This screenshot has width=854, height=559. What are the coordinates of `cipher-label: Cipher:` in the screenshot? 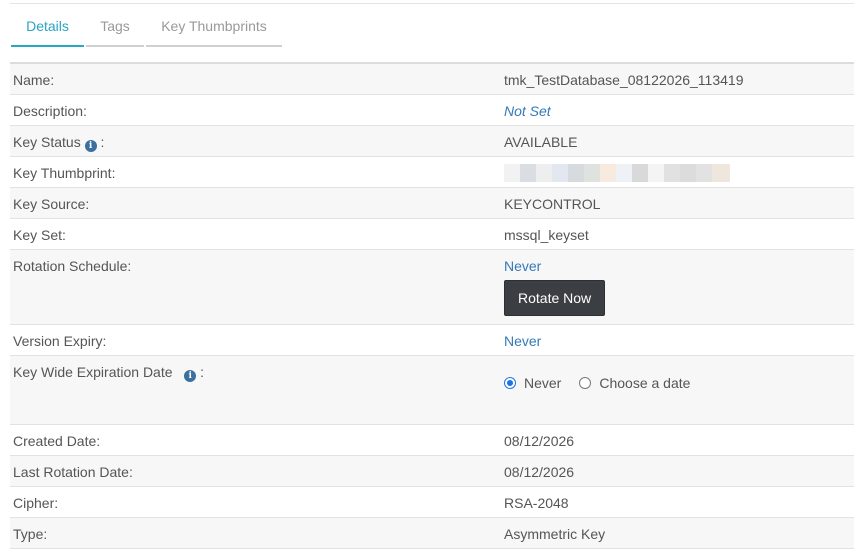 It's located at (36, 503).